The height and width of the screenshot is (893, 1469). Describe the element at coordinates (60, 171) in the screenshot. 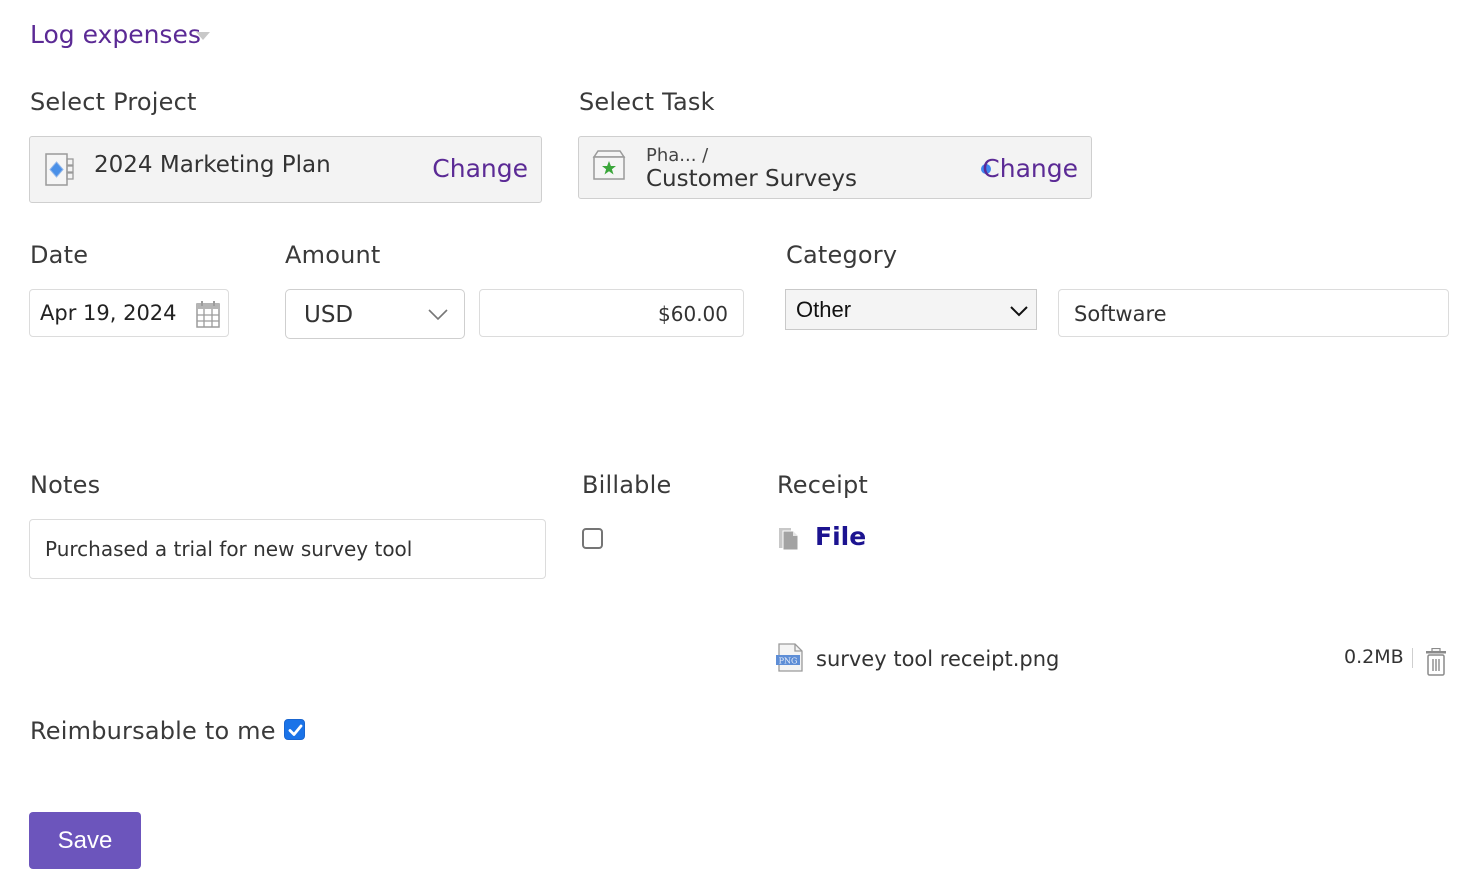

I see `project-plan-icon` at that location.